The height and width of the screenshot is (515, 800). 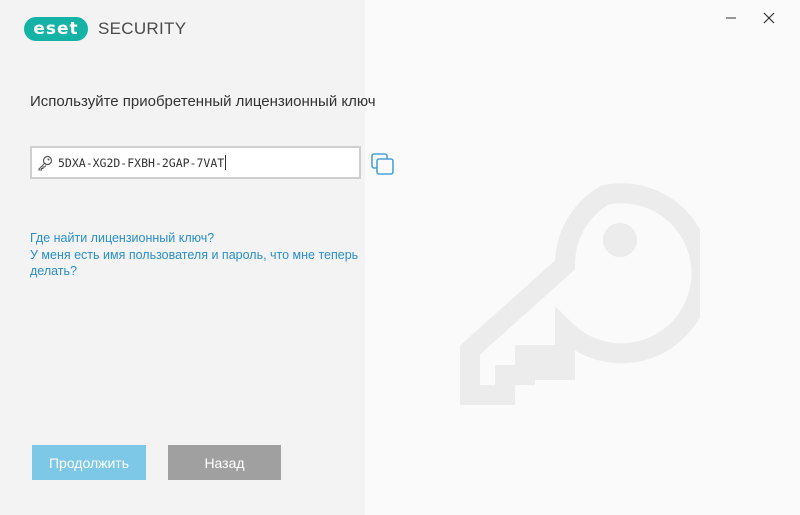 I want to click on eset-logo-text: eset, so click(x=56, y=28).